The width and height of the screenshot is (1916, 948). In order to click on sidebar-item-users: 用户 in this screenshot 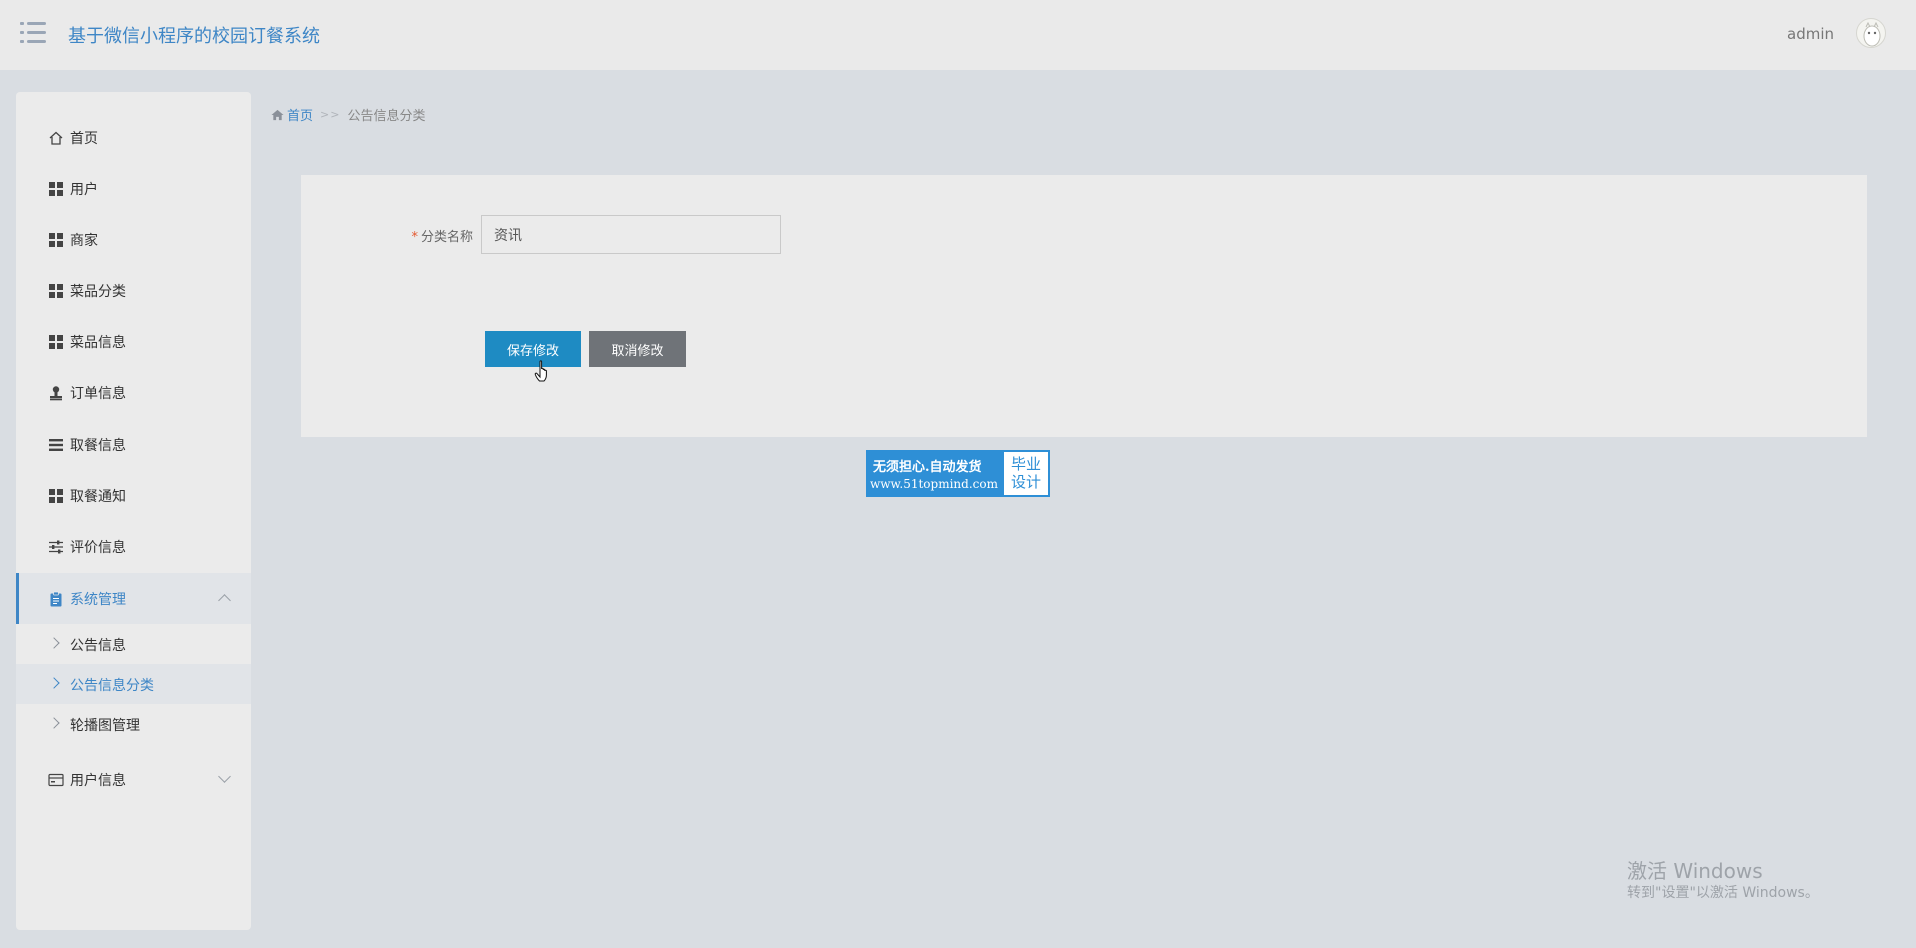, I will do `click(133, 188)`.